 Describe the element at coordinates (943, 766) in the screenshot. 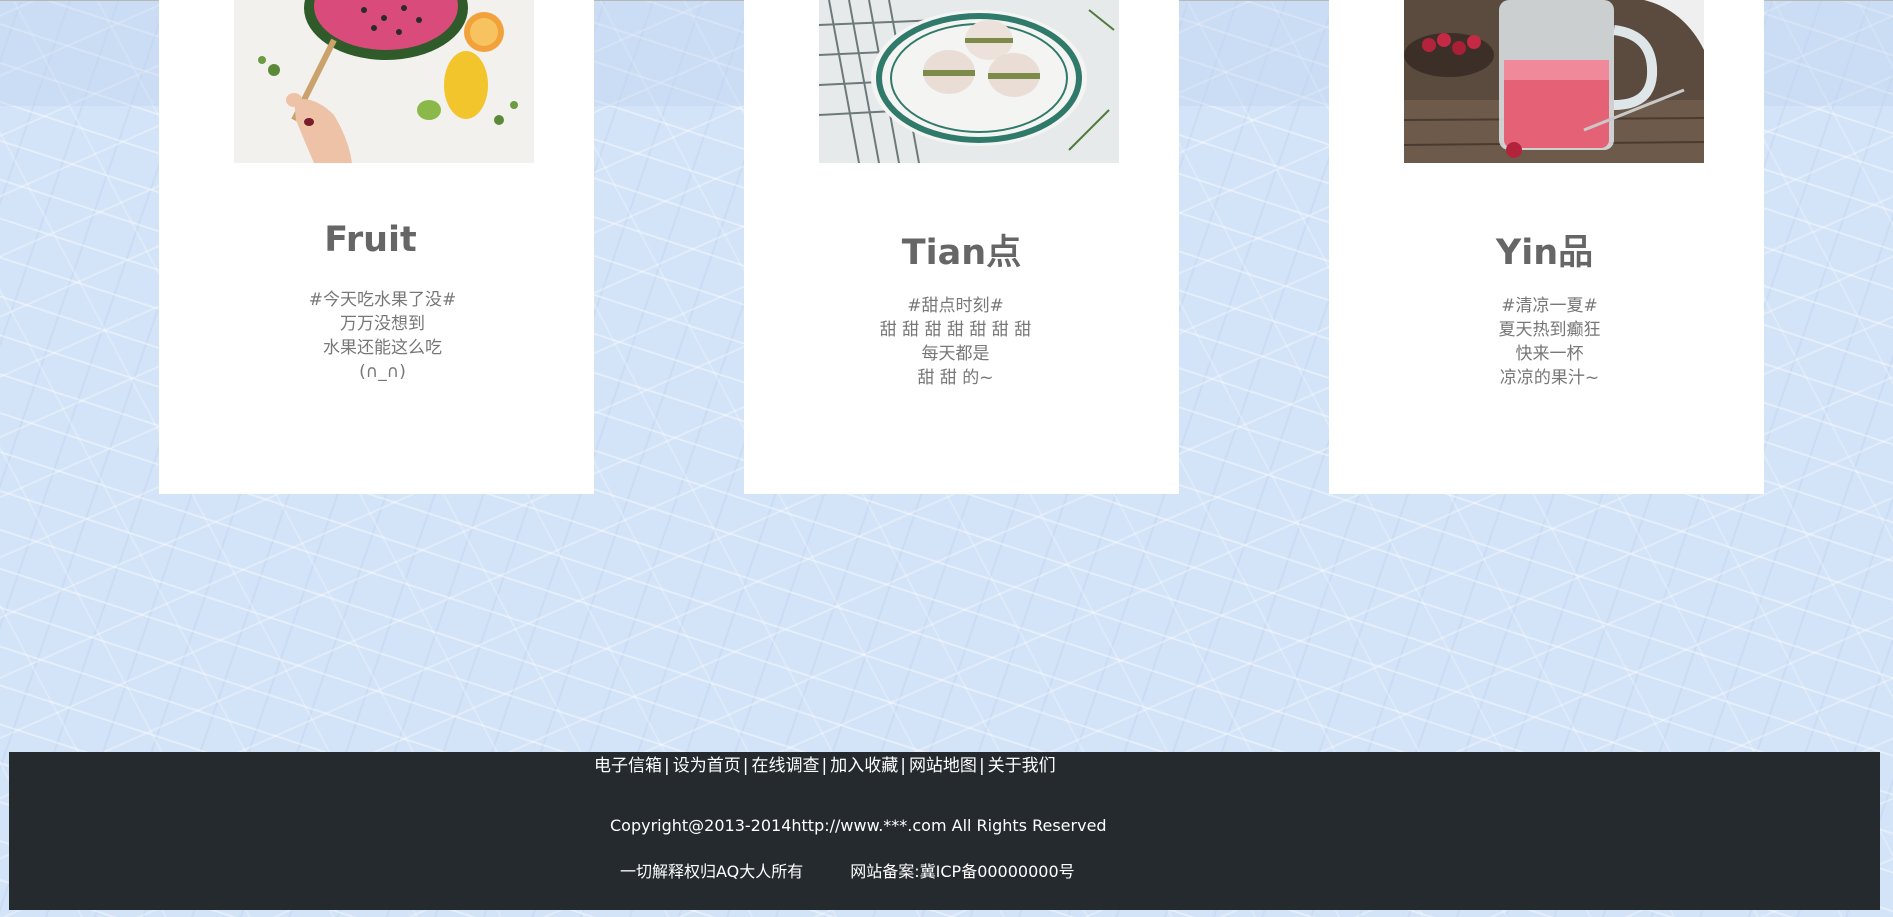

I see `footer-link-sitemap: 网站地图` at that location.